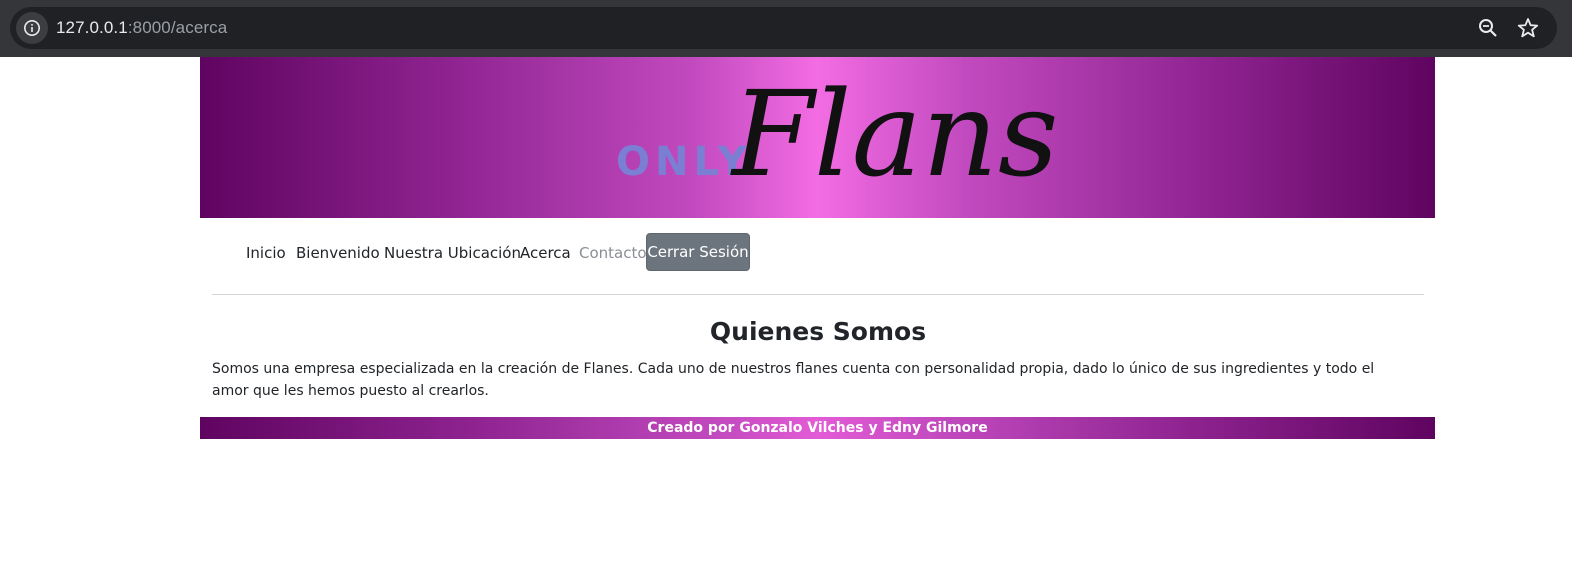 Image resolution: width=1572 pixels, height=567 pixels. I want to click on url-host: 127.0.0.1, so click(92, 27).